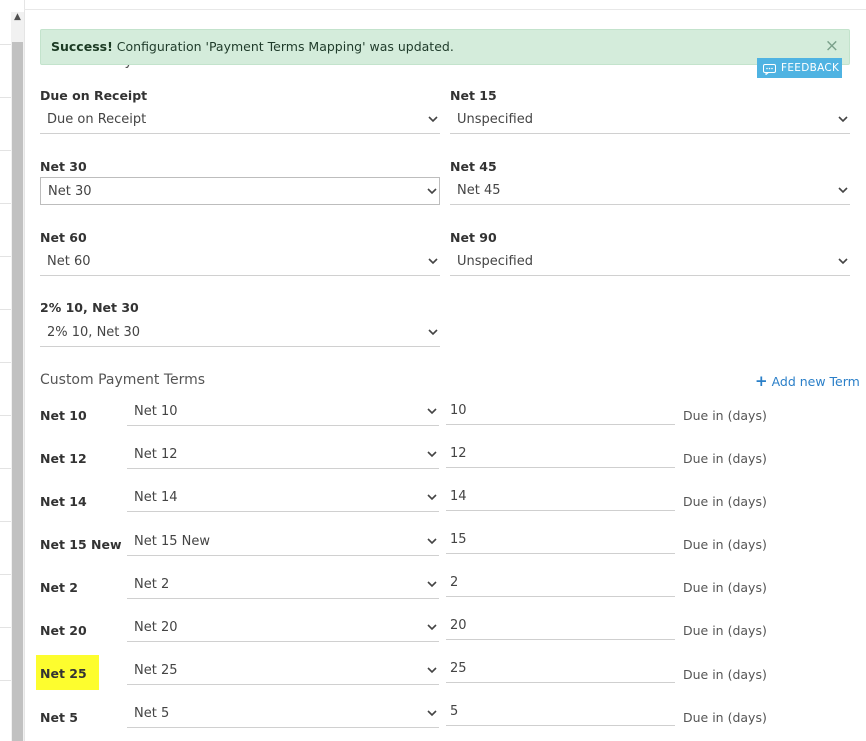  Describe the element at coordinates (17, 17) in the screenshot. I see `arrow-up-icon: ▲` at that location.